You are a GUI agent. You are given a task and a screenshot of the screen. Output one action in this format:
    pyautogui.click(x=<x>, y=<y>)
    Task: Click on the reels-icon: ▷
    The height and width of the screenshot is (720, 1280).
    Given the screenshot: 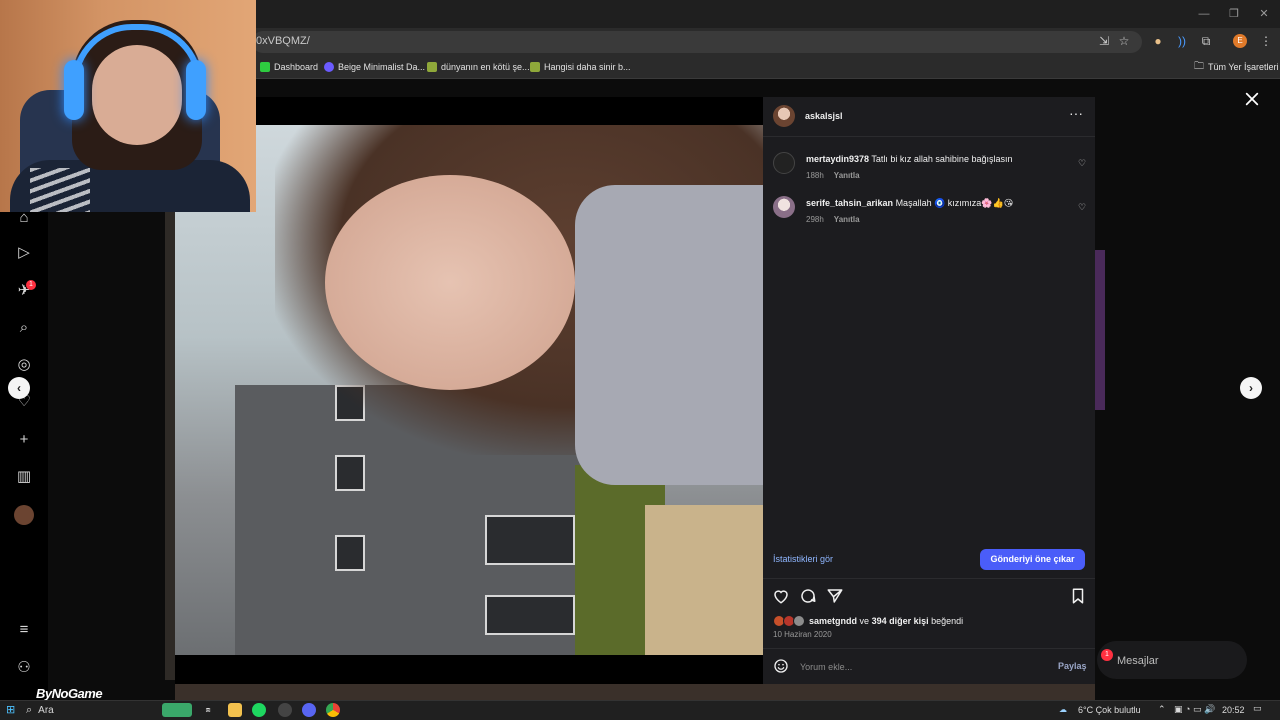 What is the action you would take?
    pyautogui.click(x=24, y=253)
    